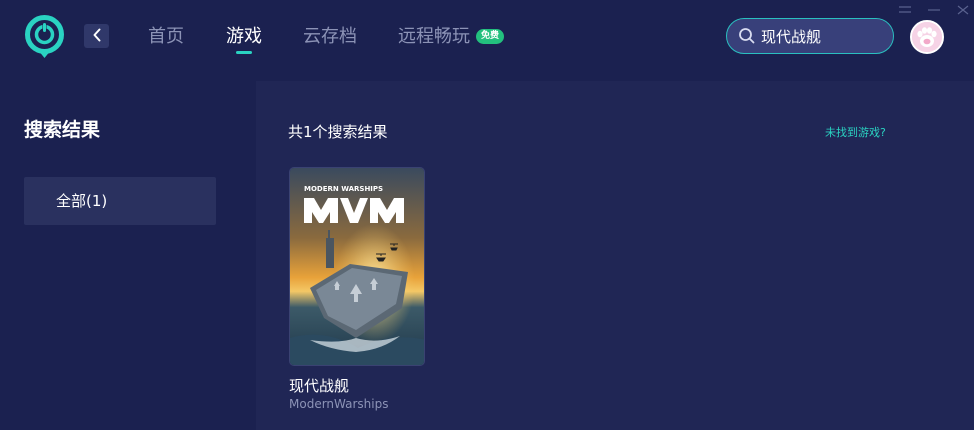 The width and height of the screenshot is (974, 430). I want to click on close-icon, so click(963, 7).